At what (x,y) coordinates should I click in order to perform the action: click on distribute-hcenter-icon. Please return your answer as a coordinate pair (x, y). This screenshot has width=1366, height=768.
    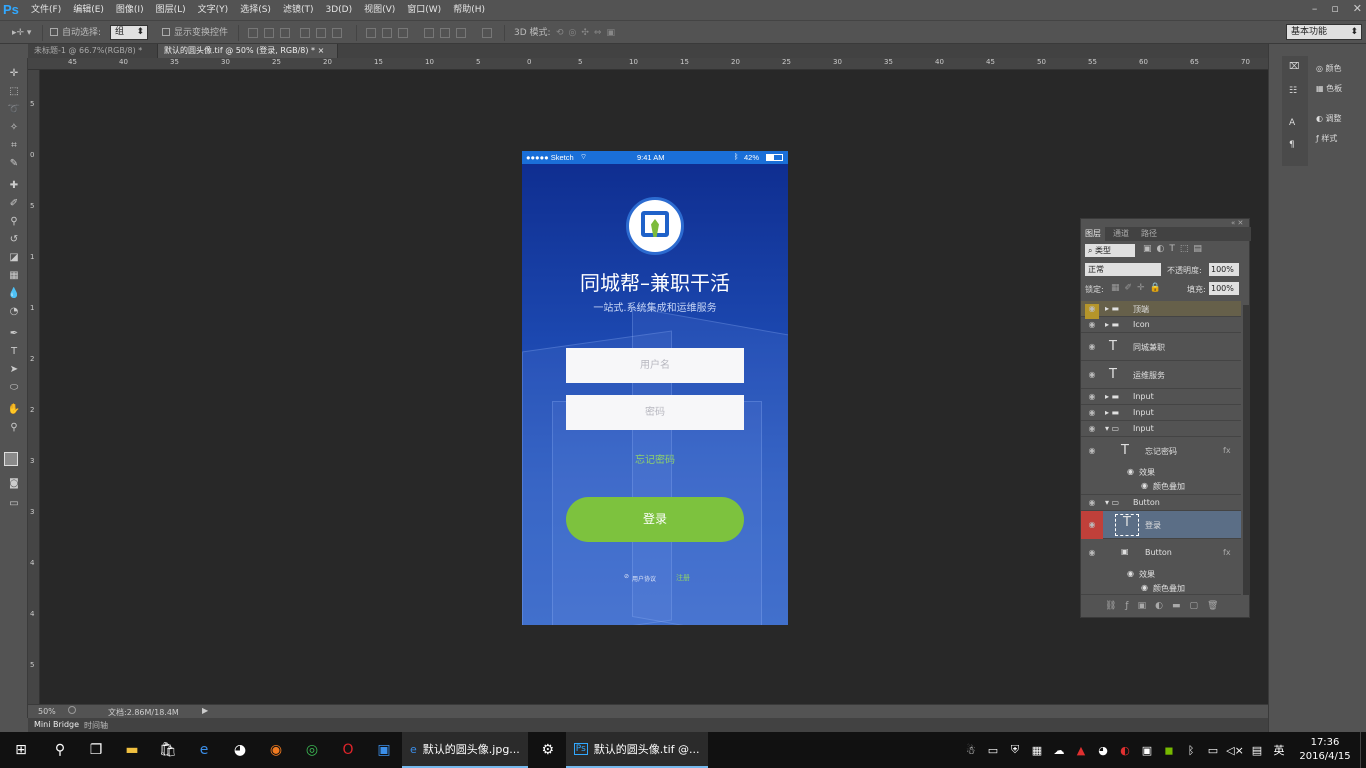
    Looking at the image, I should click on (445, 33).